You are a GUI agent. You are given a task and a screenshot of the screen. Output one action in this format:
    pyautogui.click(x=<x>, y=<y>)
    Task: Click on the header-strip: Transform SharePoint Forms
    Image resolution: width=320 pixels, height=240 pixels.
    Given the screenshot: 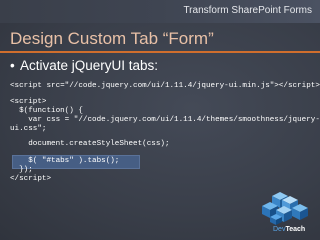 What is the action you would take?
    pyautogui.click(x=160, y=11)
    